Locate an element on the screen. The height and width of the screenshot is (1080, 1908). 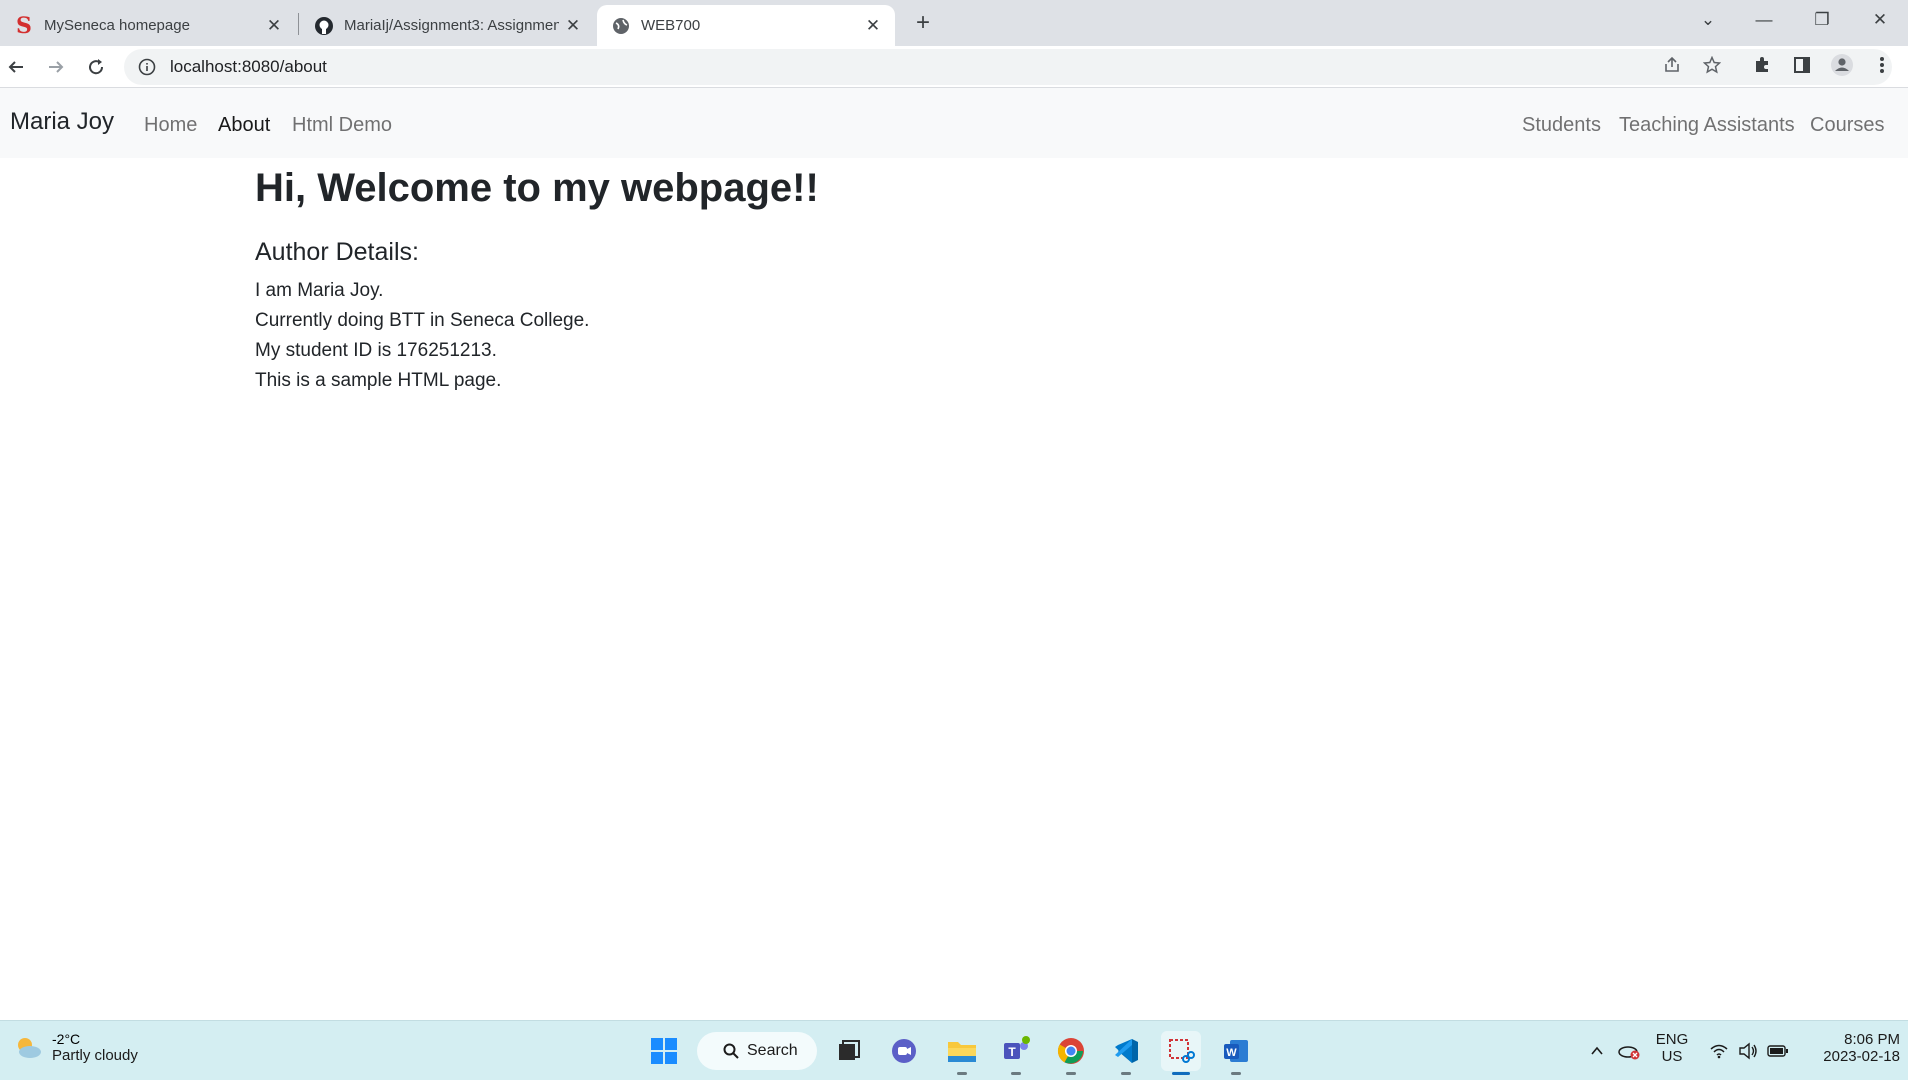
globe-icon is located at coordinates (621, 26).